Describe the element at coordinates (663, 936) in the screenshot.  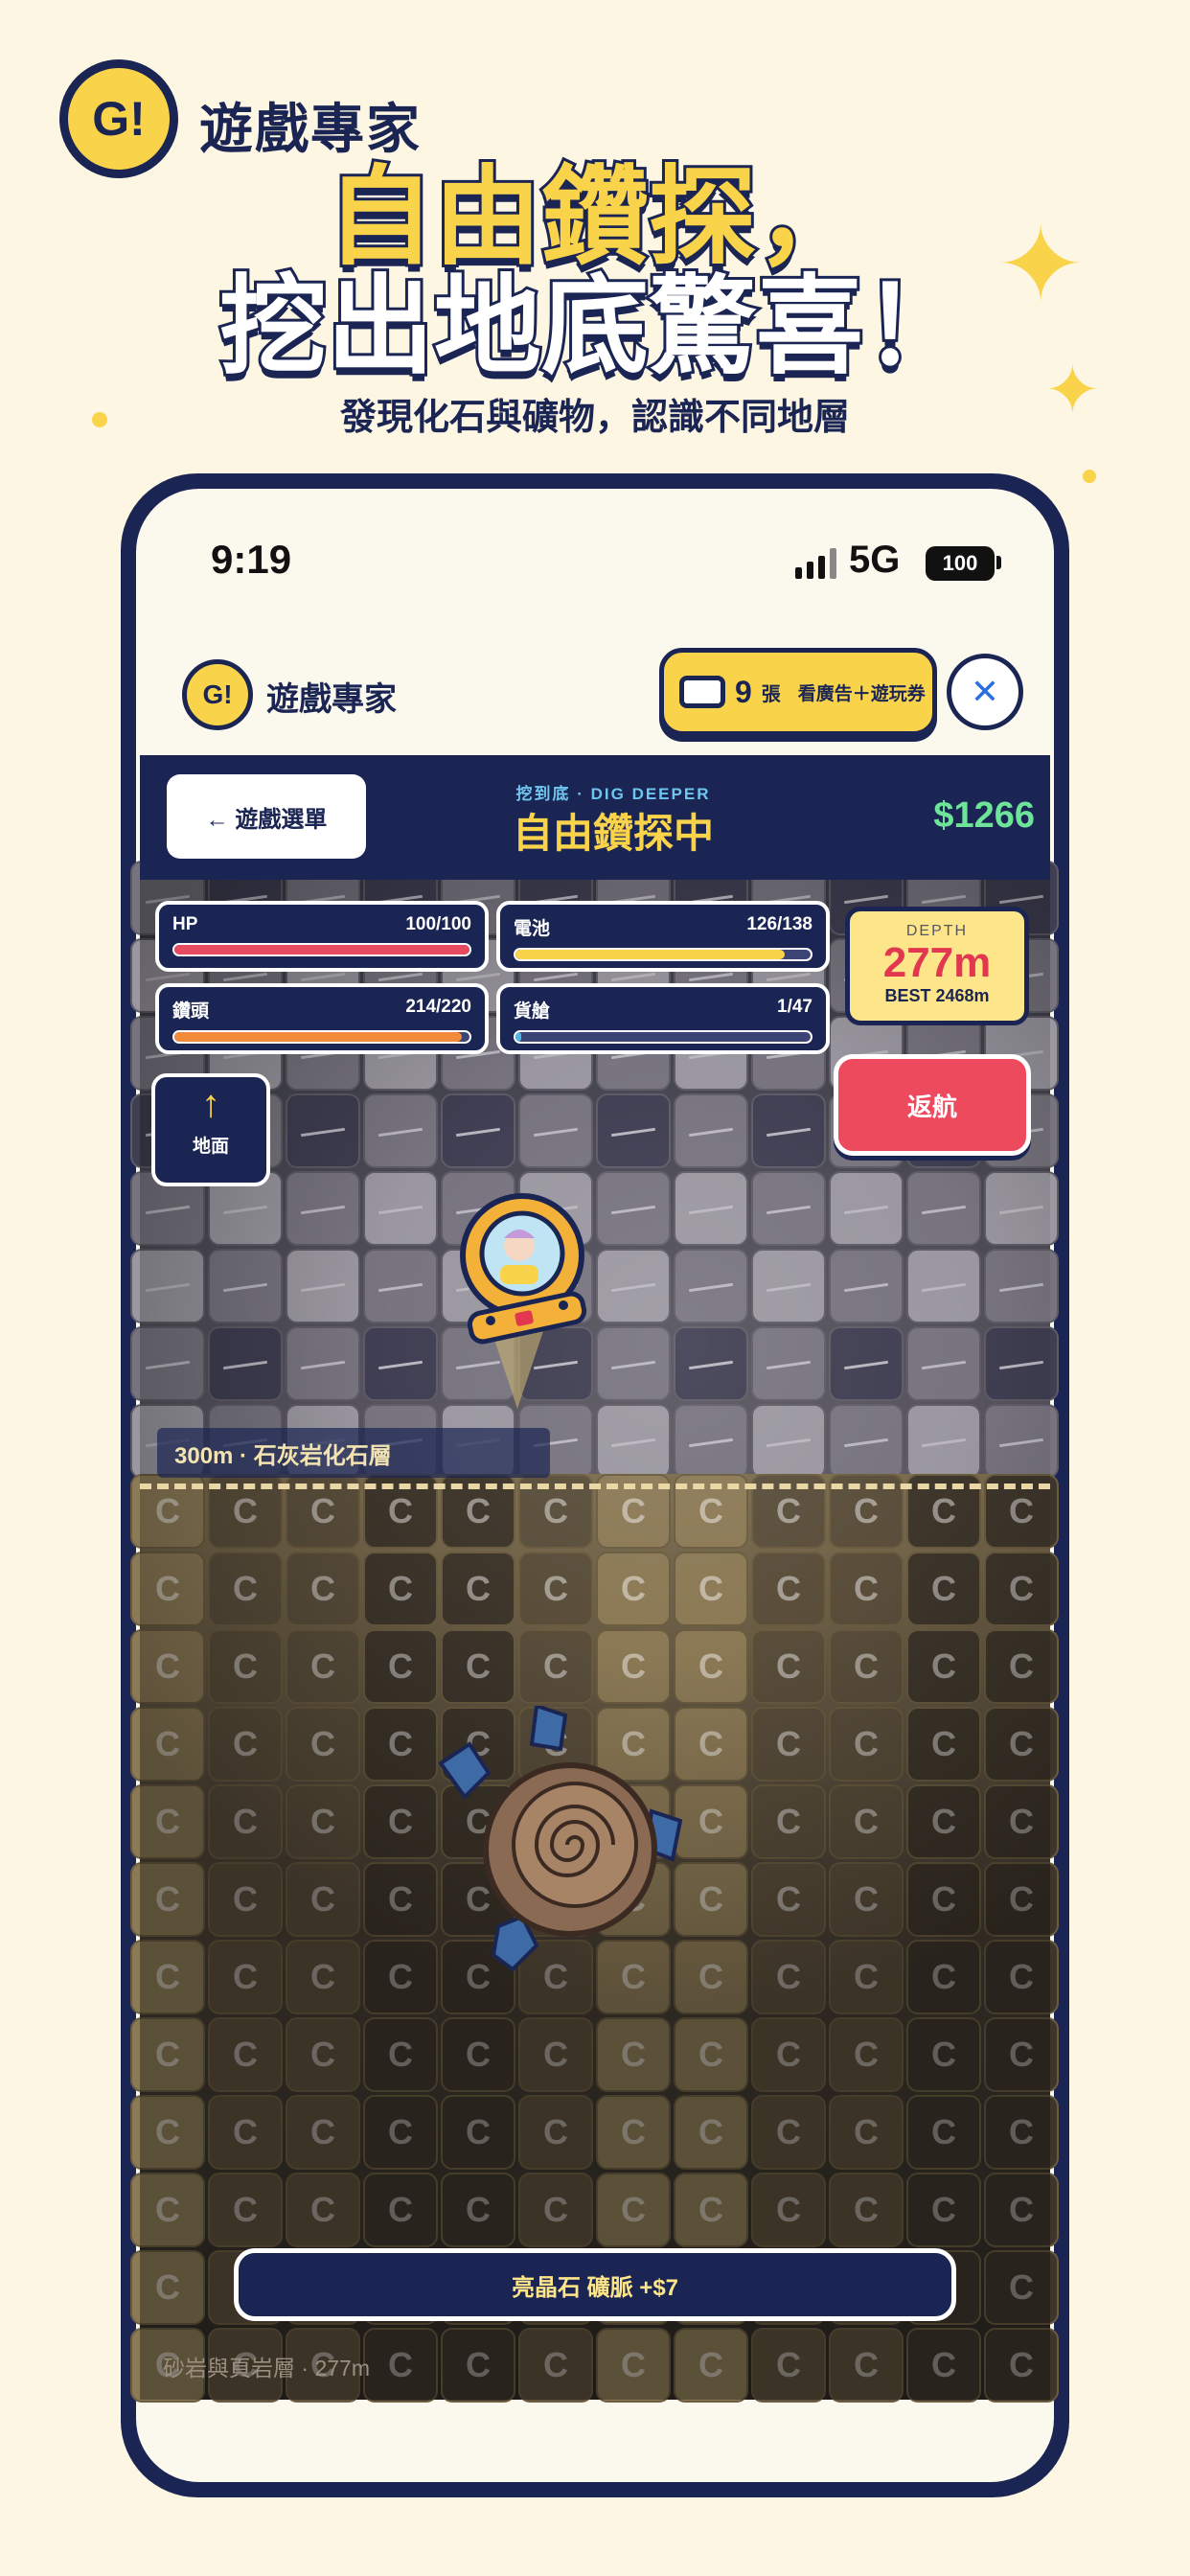
I see `battery-meter: 電池 126/138` at that location.